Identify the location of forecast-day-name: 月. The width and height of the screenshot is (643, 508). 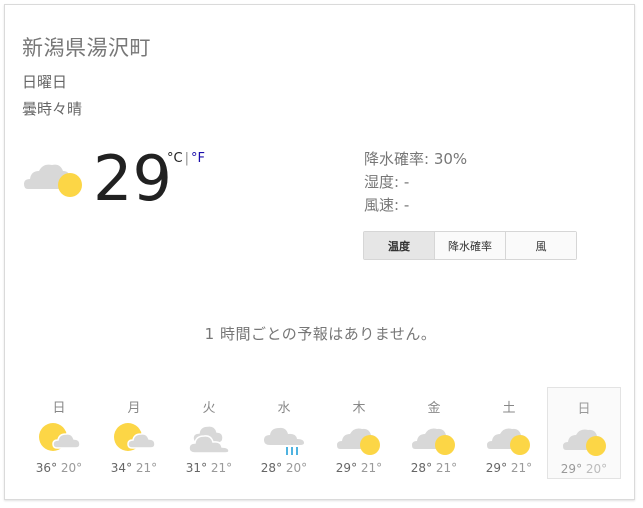
(134, 408).